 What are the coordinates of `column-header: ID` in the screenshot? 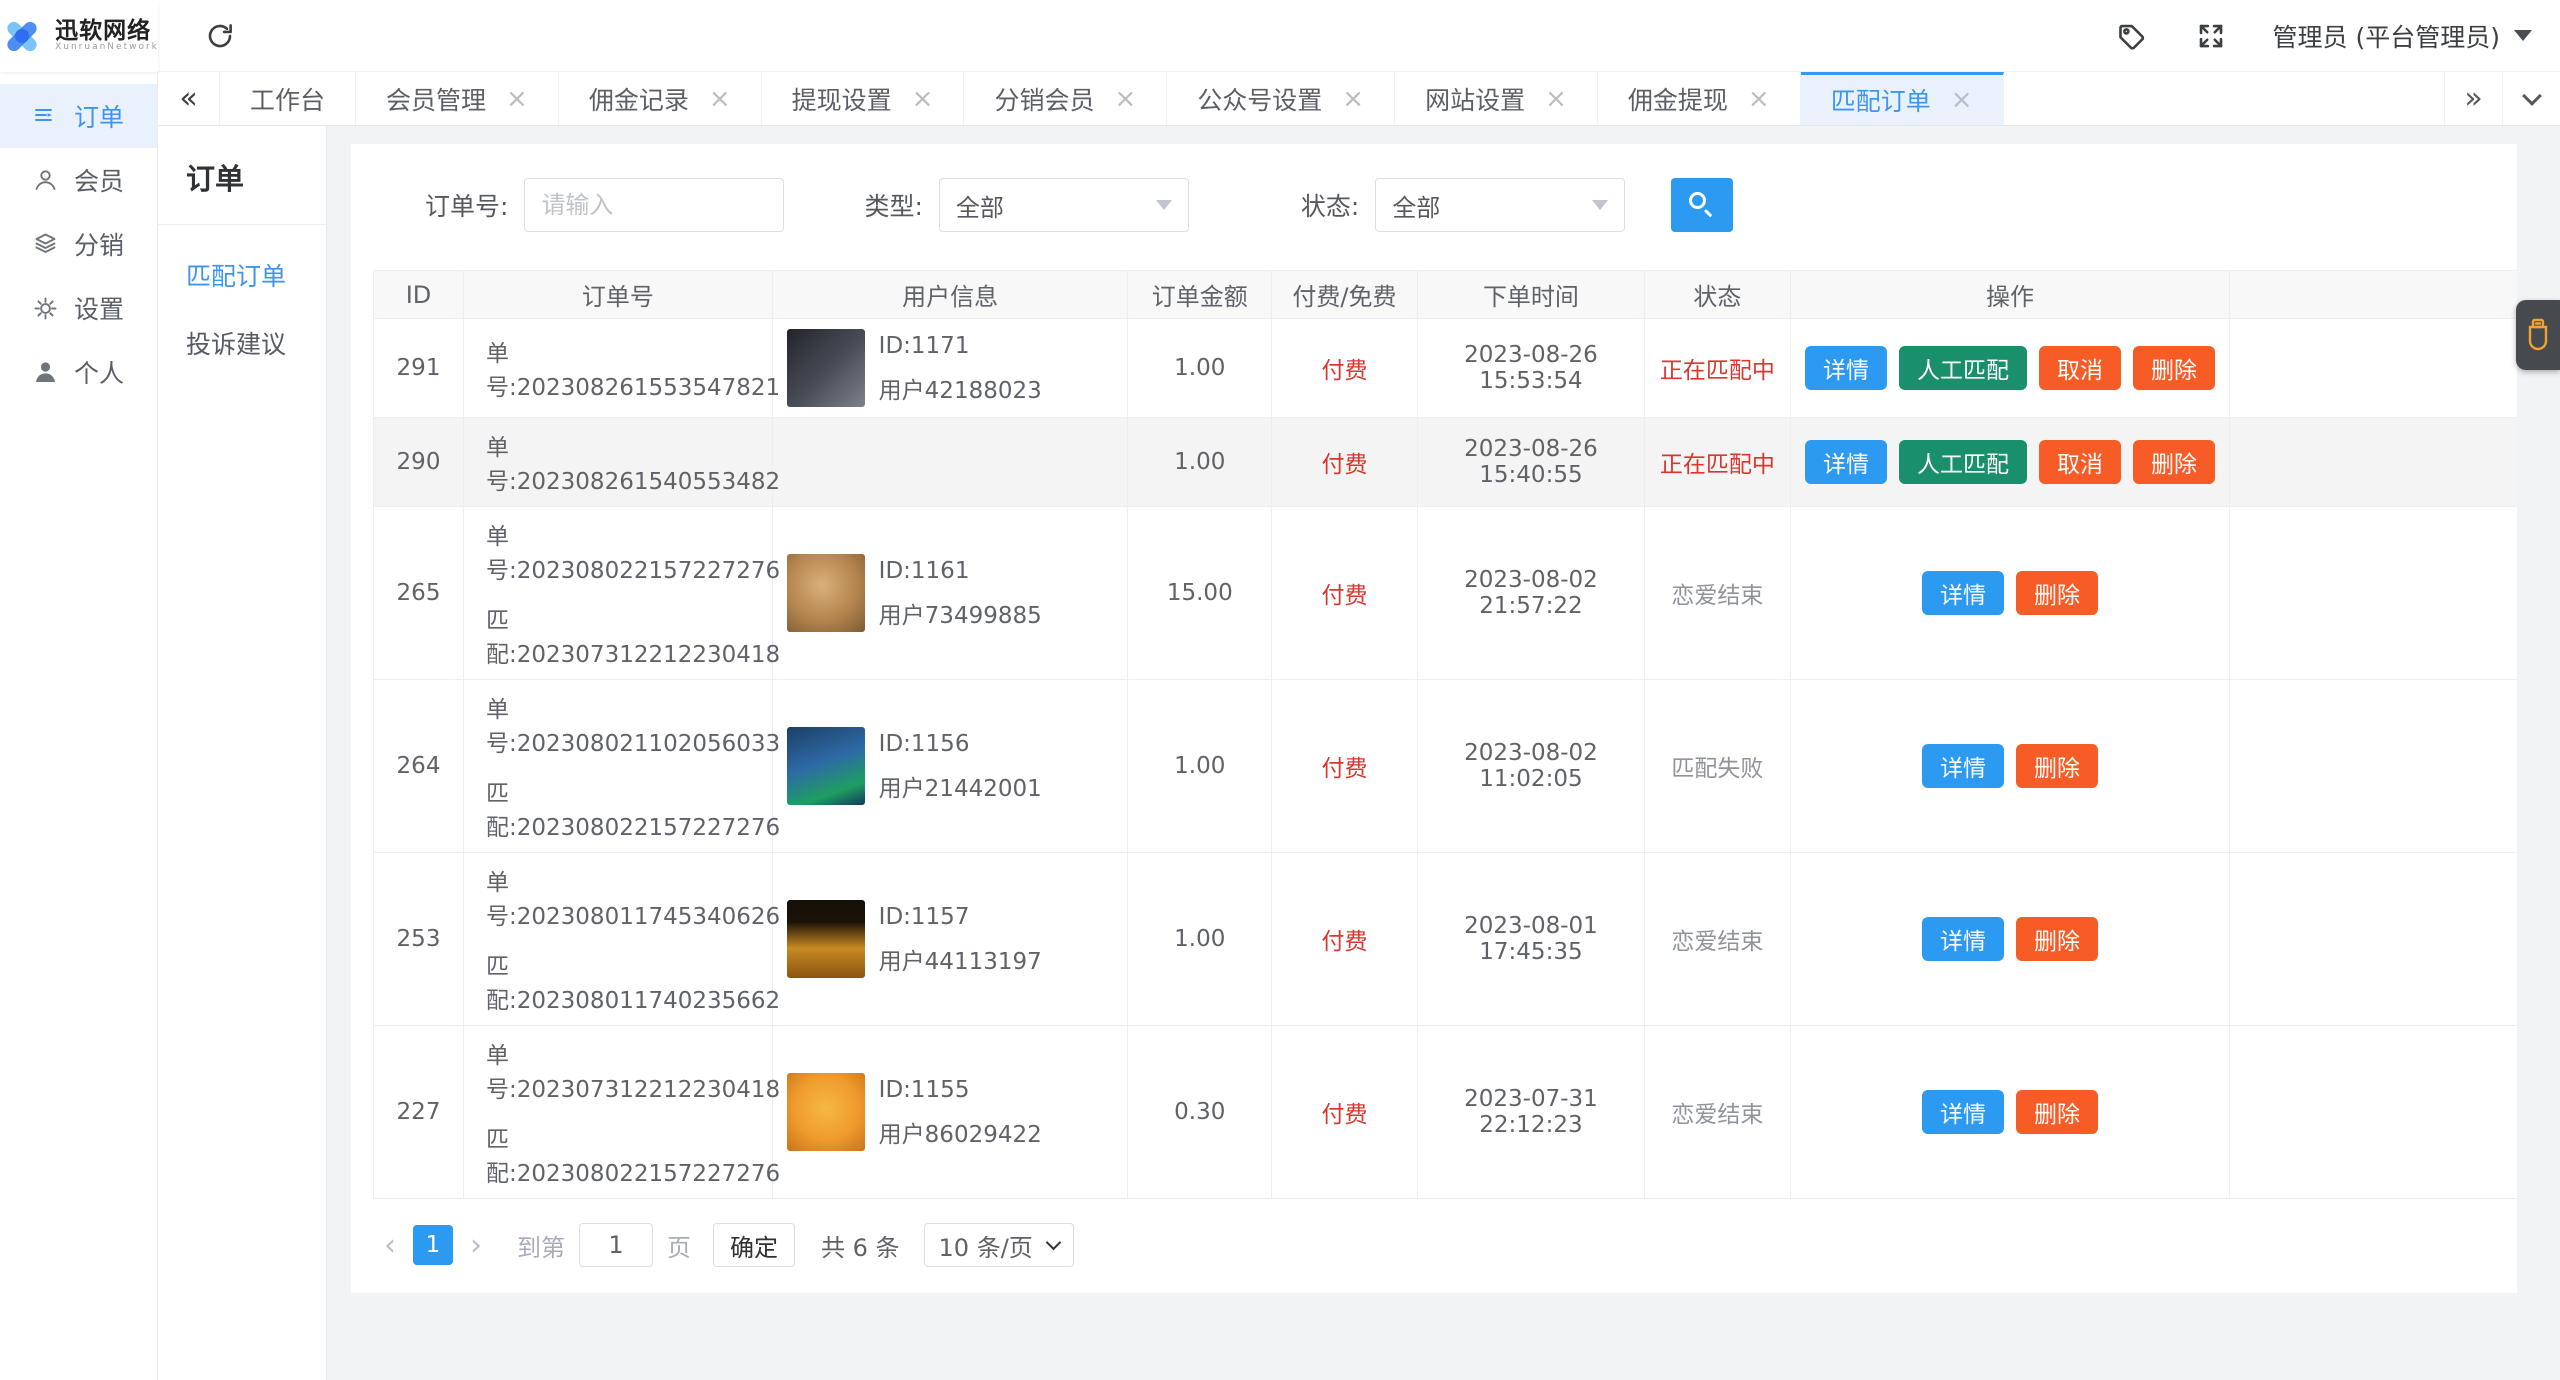 It's located at (418, 294).